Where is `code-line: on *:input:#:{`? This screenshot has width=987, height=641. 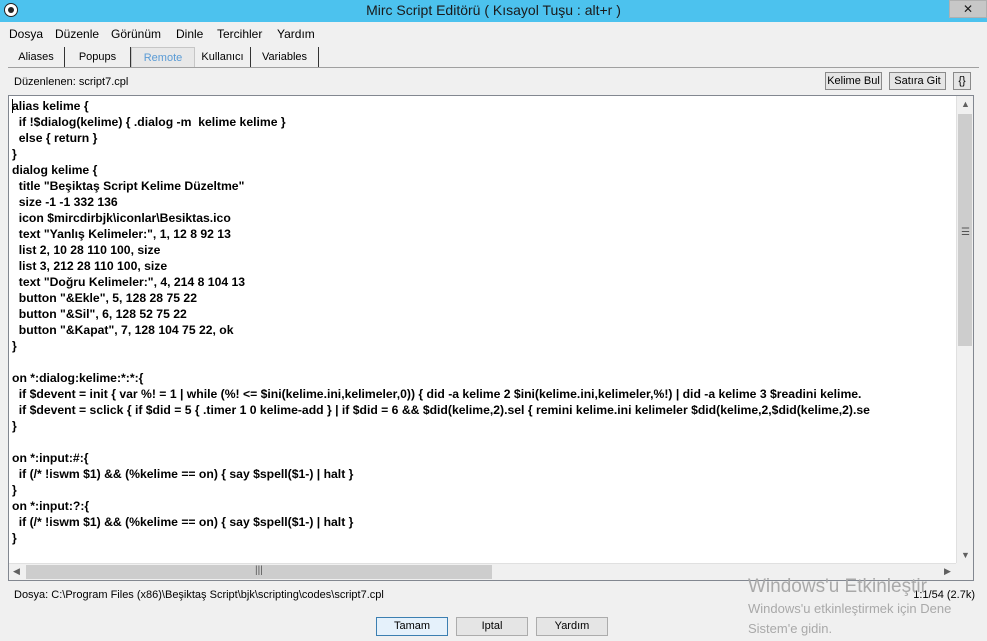
code-line: on *:input:#:{ is located at coordinates (483, 458).